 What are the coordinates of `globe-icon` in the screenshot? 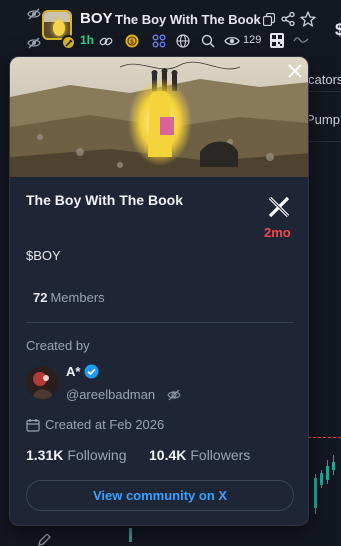 It's located at (183, 41).